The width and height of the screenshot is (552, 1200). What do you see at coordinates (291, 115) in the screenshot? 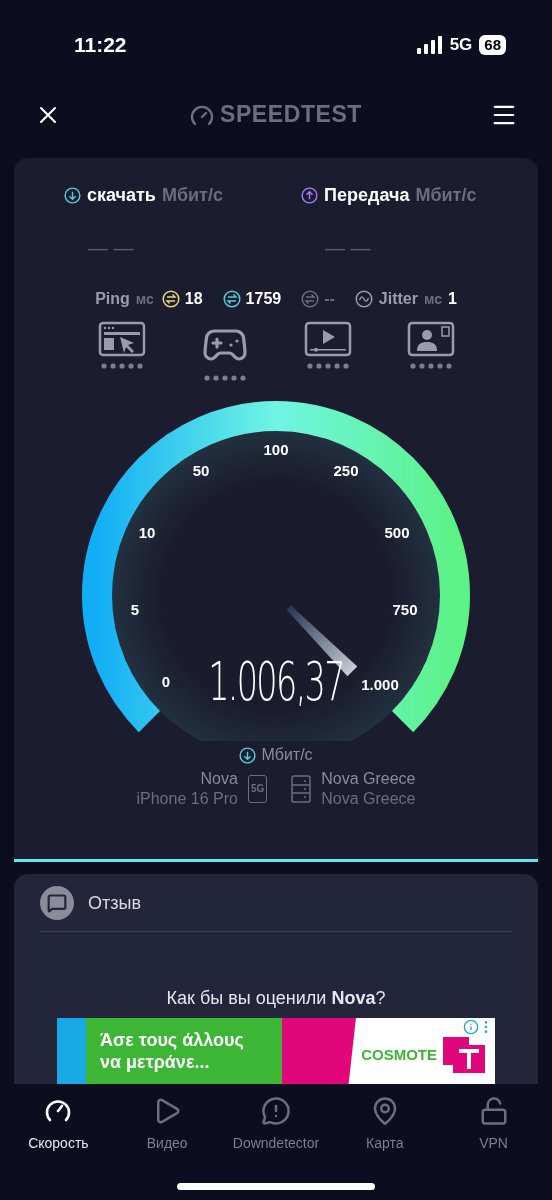
I see `brand-logo: SPEEDTEST` at bounding box center [291, 115].